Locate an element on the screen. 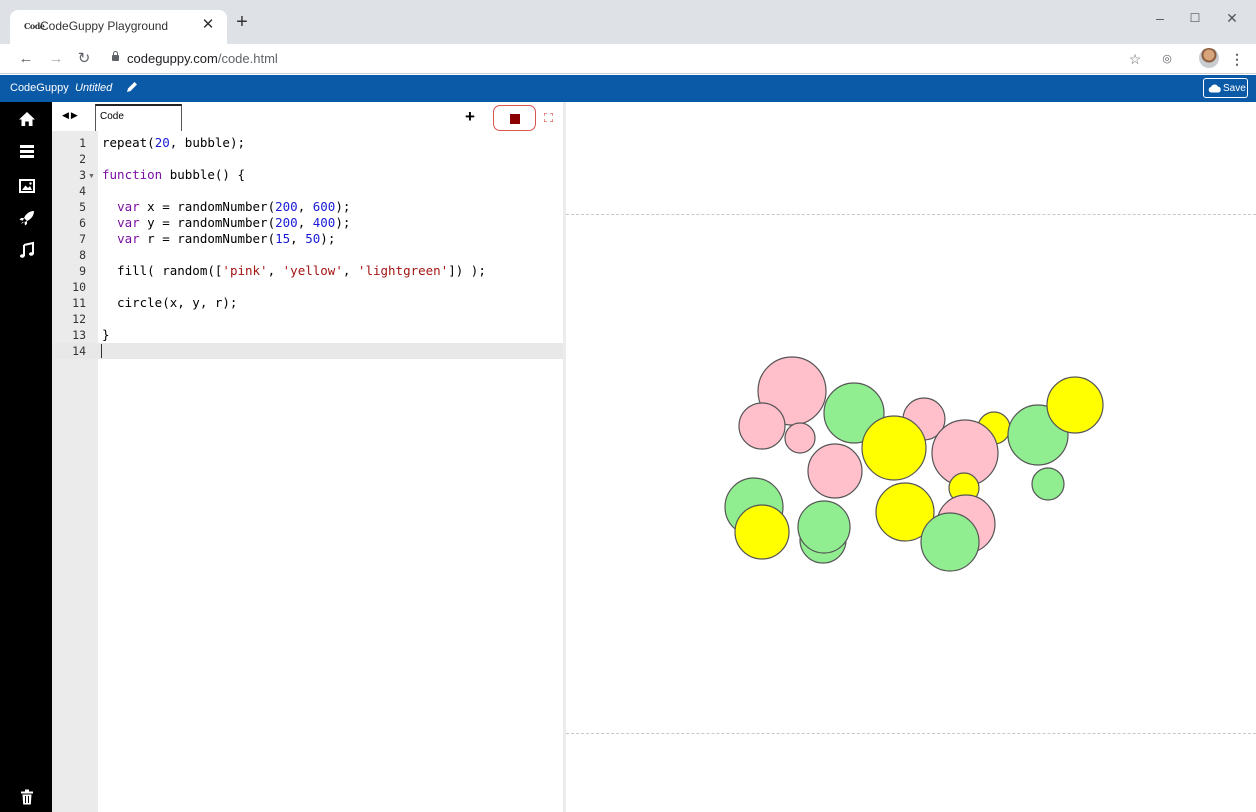 The width and height of the screenshot is (1256, 812). forward-icon: → is located at coordinates (56, 59).